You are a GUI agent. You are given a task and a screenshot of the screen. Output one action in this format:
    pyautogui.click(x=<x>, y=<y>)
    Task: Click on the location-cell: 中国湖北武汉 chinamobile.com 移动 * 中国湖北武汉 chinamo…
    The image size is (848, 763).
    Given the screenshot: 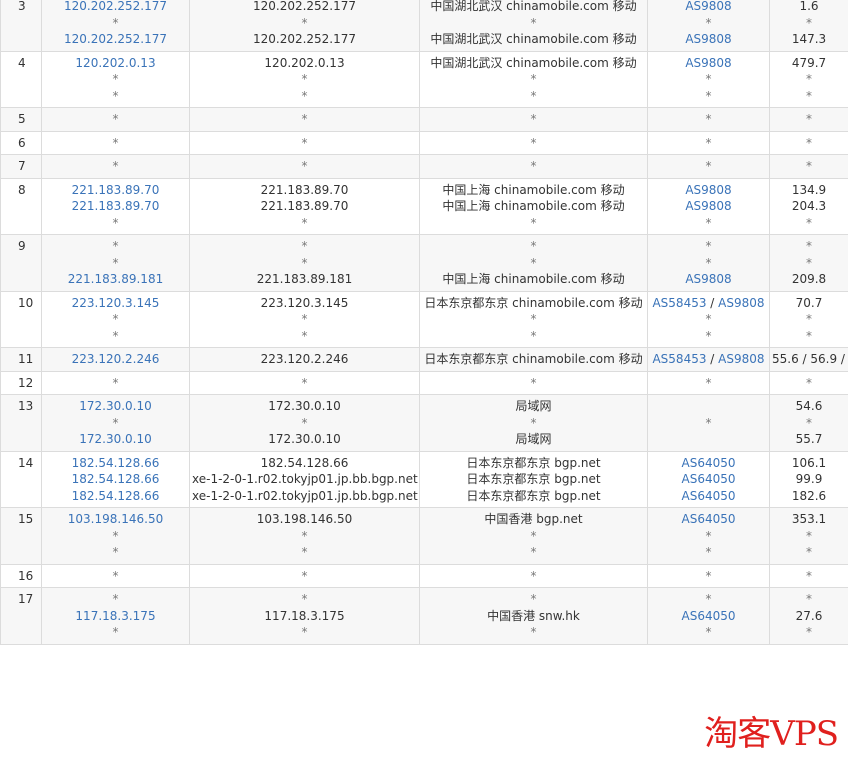 What is the action you would take?
    pyautogui.click(x=533, y=26)
    